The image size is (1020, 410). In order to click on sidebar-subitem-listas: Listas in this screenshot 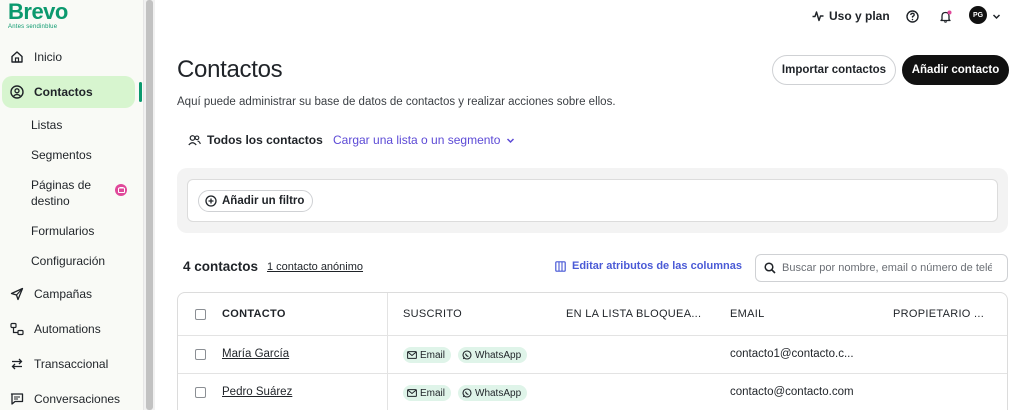, I will do `click(46, 125)`.